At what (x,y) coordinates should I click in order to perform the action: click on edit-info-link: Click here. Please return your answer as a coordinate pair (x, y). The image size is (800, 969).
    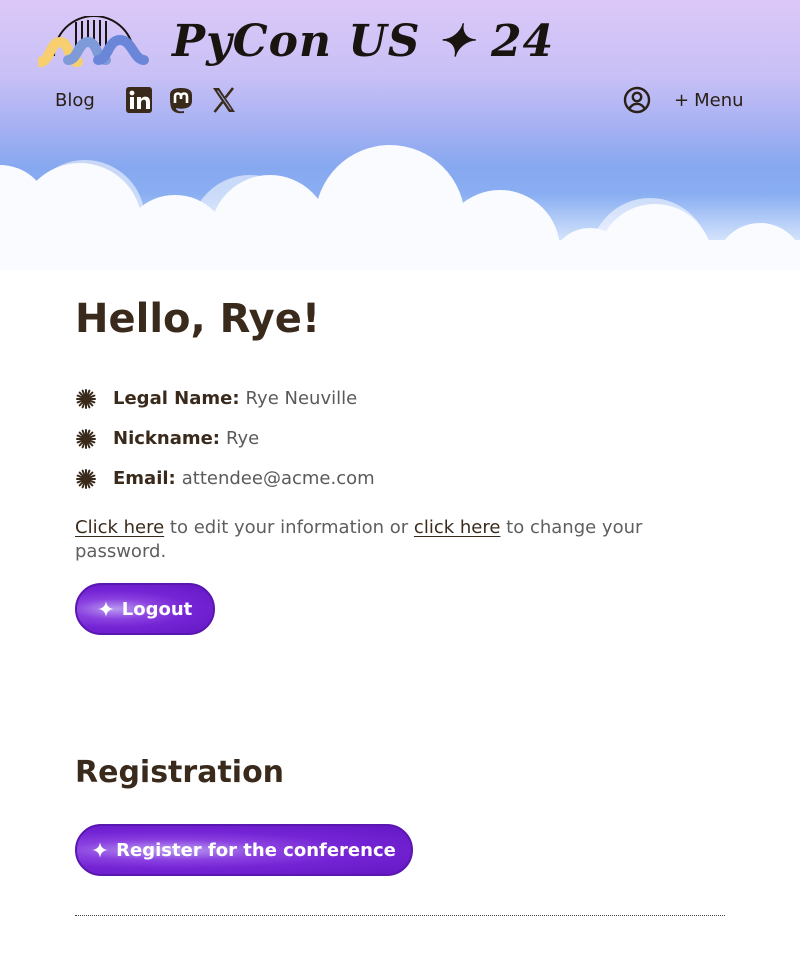
    Looking at the image, I should click on (119, 527).